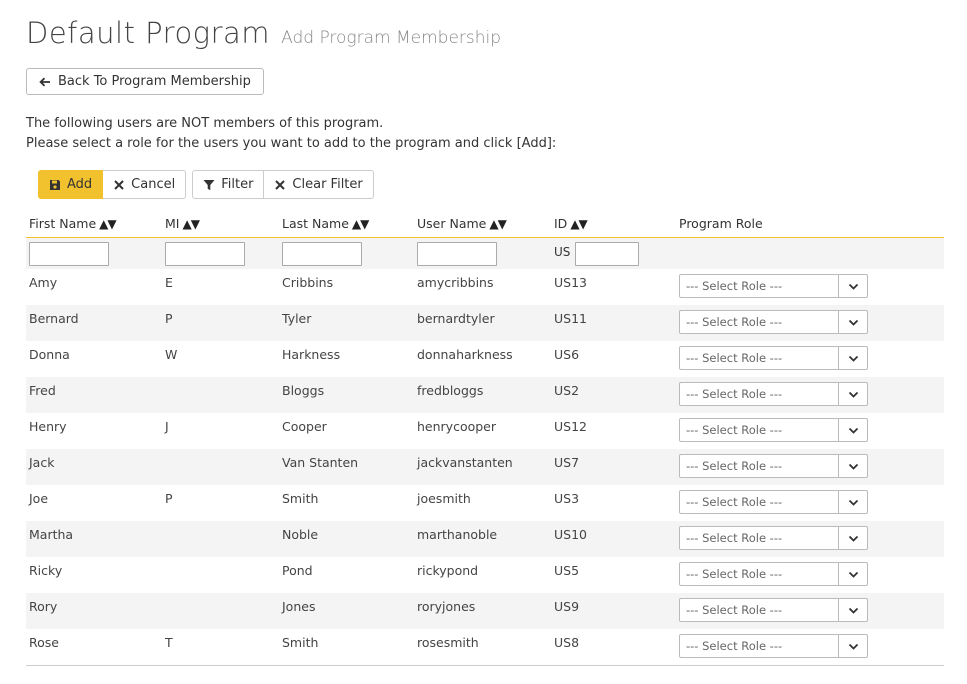 This screenshot has width=967, height=684. What do you see at coordinates (450, 390) in the screenshot?
I see `user-name-cell: fredbloggs` at bounding box center [450, 390].